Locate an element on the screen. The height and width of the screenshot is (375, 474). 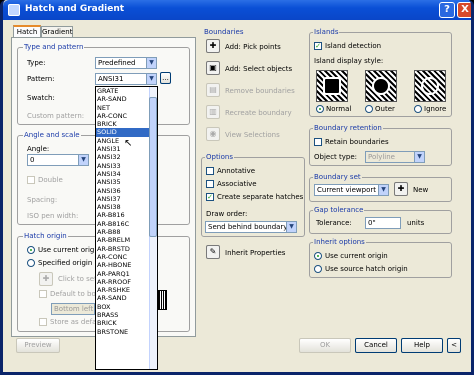
inherit-properties-icon: ✎ is located at coordinates (213, 252).